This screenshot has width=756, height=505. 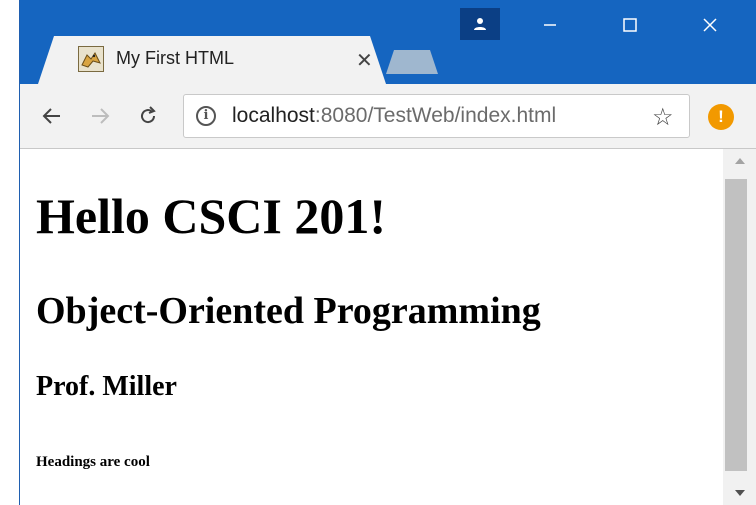 I want to click on back-arrow-icon, so click(x=51, y=116).